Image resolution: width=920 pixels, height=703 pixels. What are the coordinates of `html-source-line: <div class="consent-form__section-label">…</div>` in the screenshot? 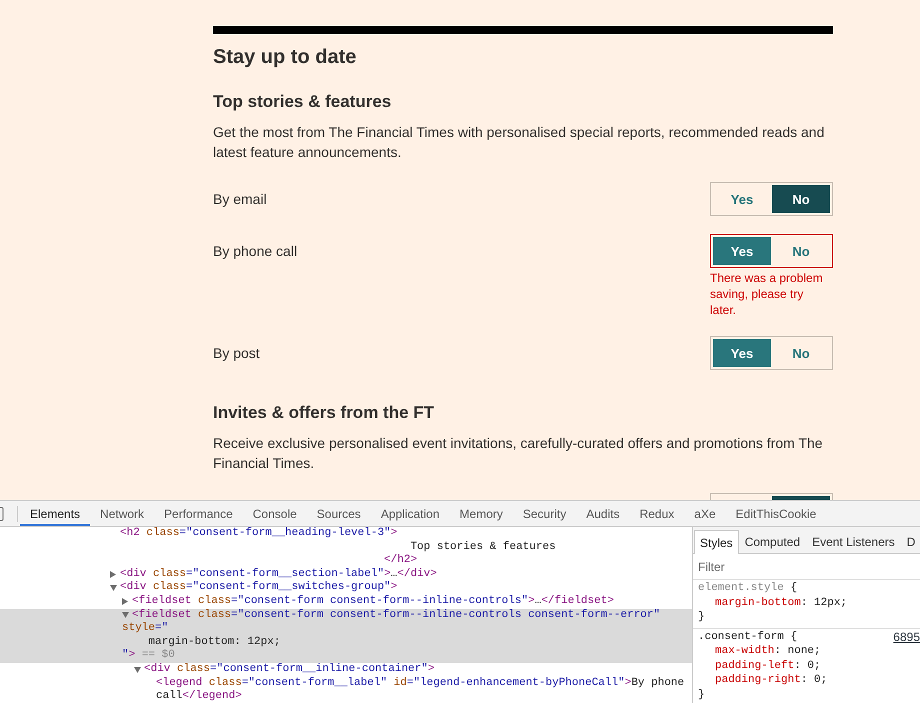 It's located at (278, 575).